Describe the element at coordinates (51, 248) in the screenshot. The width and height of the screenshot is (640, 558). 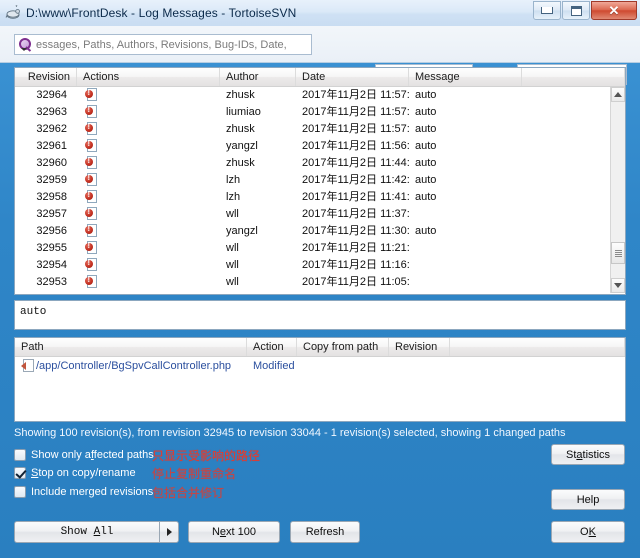
I see `cell-revision: 32955` at that location.